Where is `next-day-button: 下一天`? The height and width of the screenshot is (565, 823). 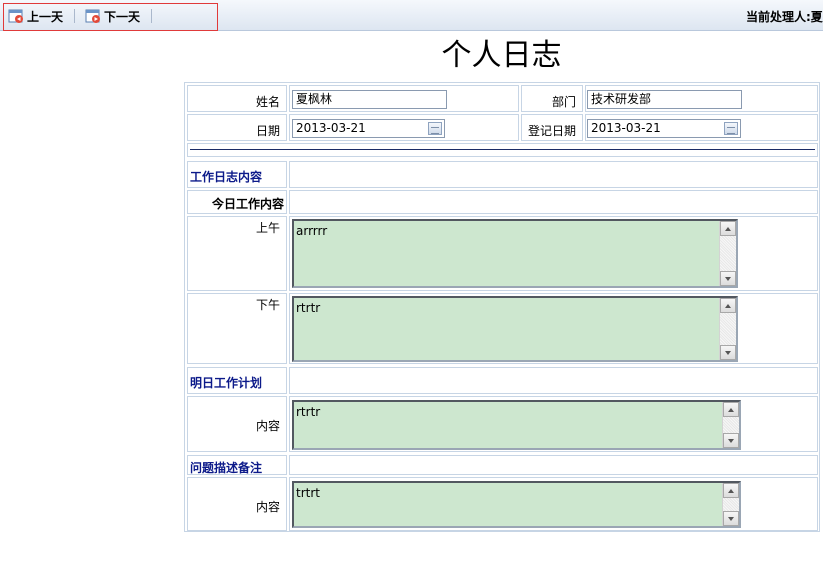 next-day-button: 下一天 is located at coordinates (112, 16).